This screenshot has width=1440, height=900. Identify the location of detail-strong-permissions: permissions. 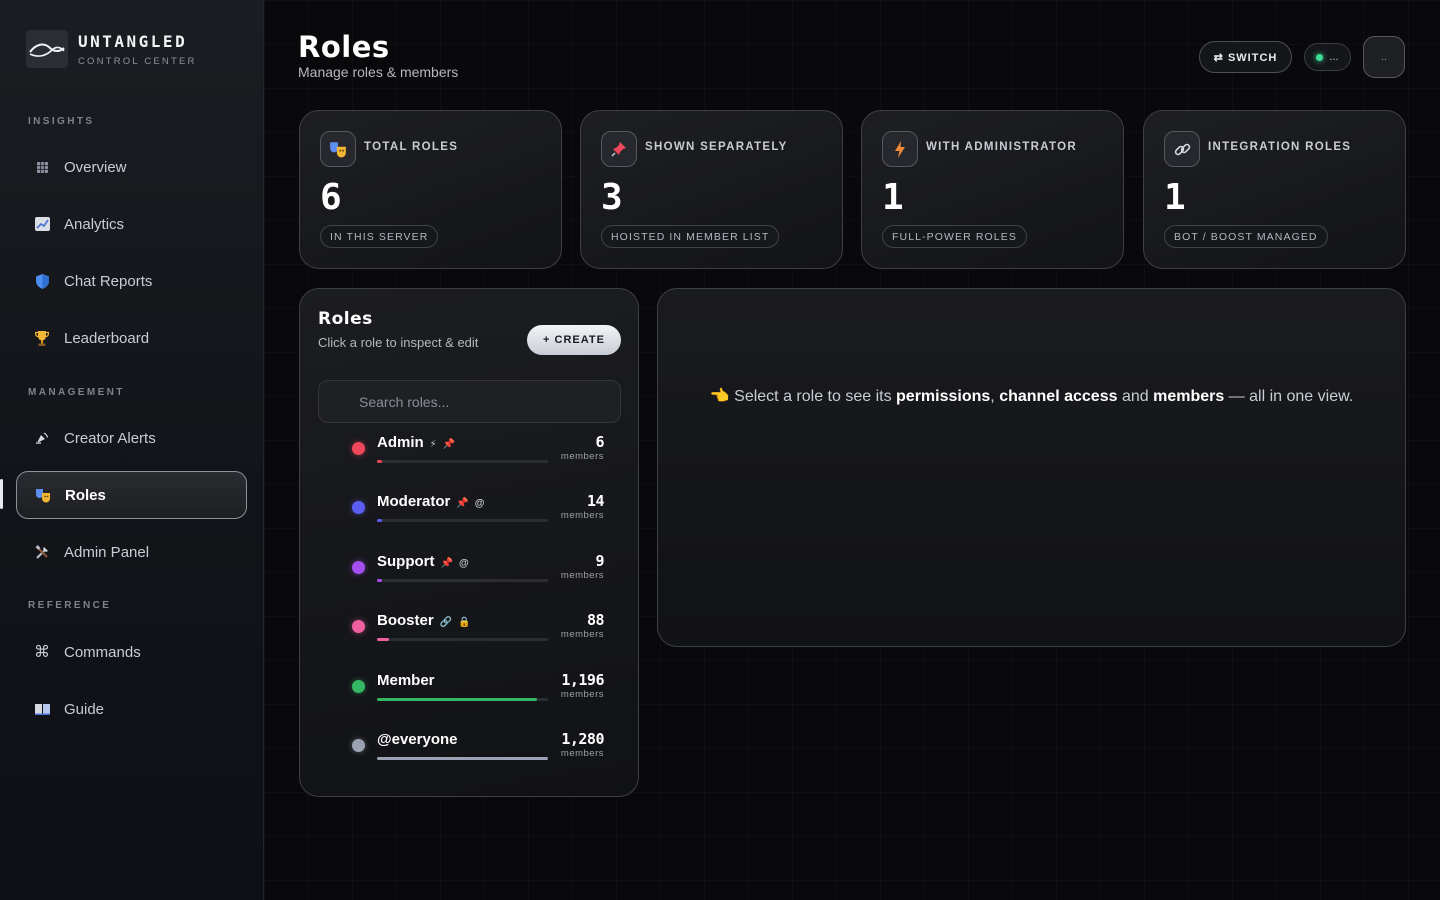
(943, 396).